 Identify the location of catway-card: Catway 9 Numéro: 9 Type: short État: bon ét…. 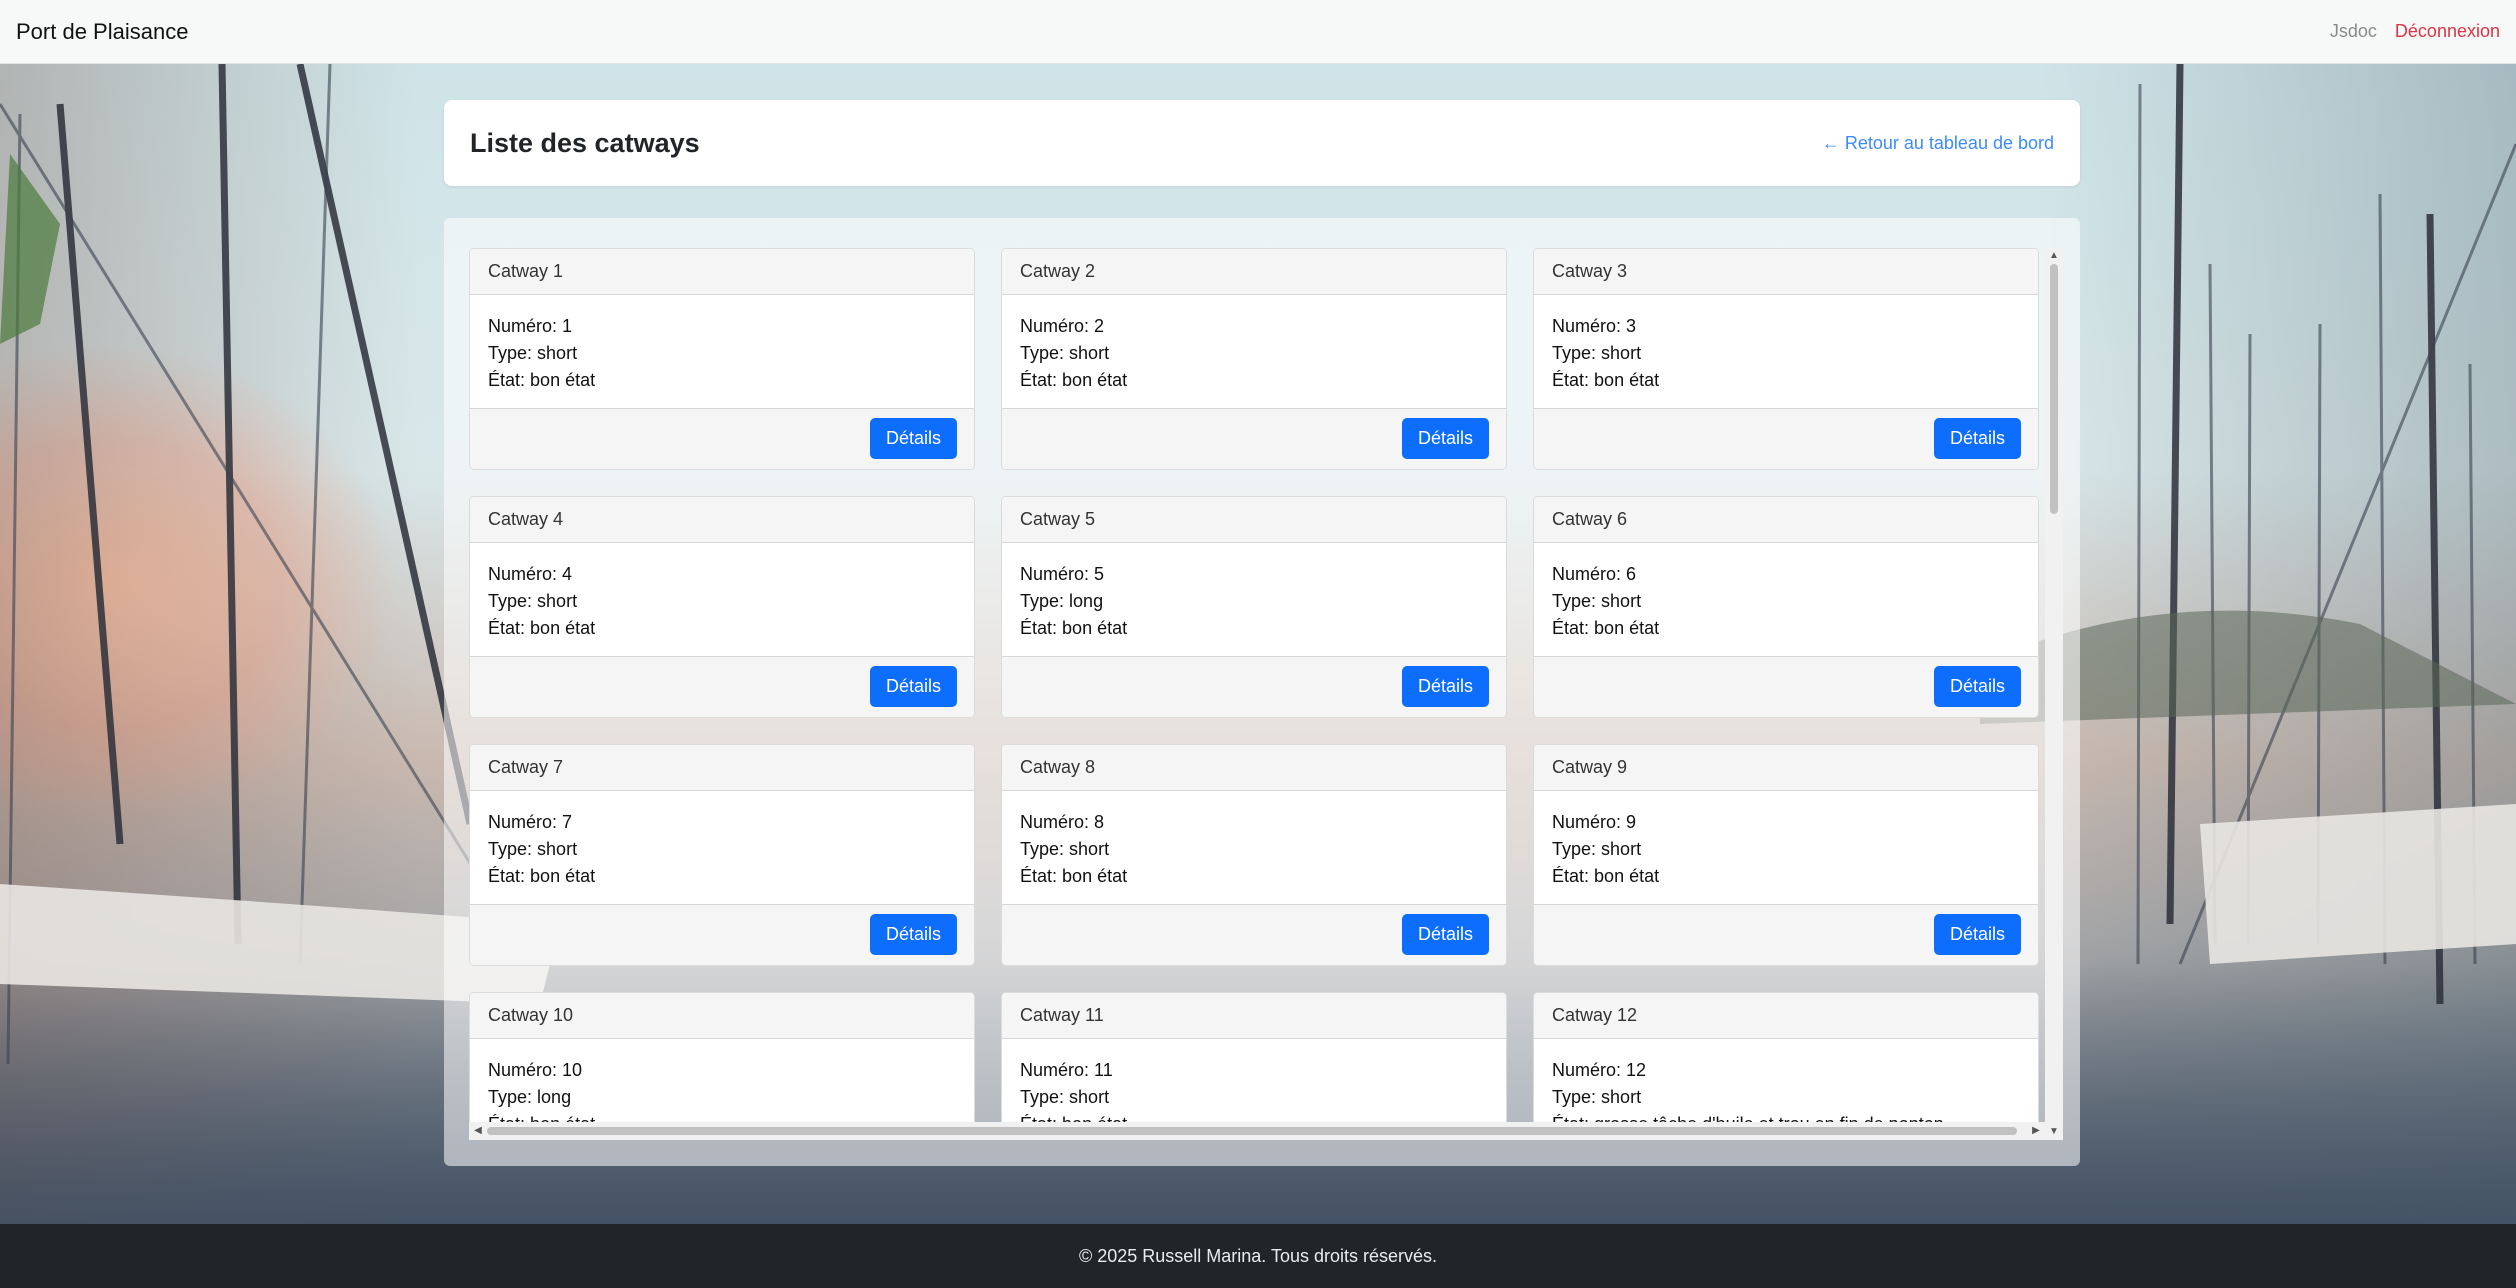
(1786, 855).